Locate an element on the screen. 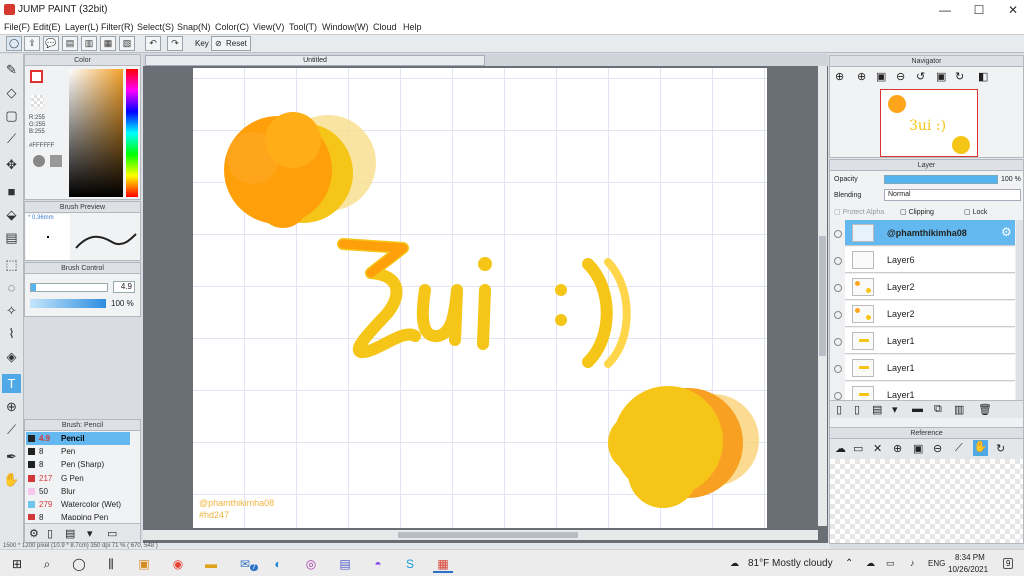 The width and height of the screenshot is (1024, 576). rotate-left-icon: ↺ is located at coordinates (920, 76).